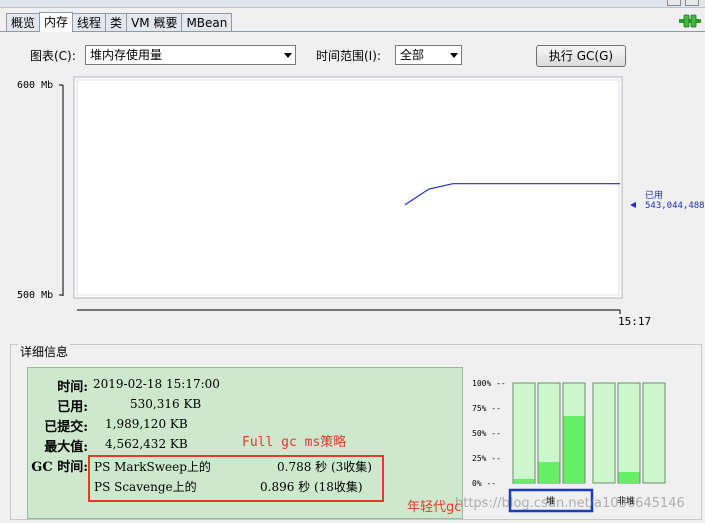 This screenshot has width=705, height=523. What do you see at coordinates (570, 503) in the screenshot?
I see `watermark: https://blog.csdn.net/a1036645146` at bounding box center [570, 503].